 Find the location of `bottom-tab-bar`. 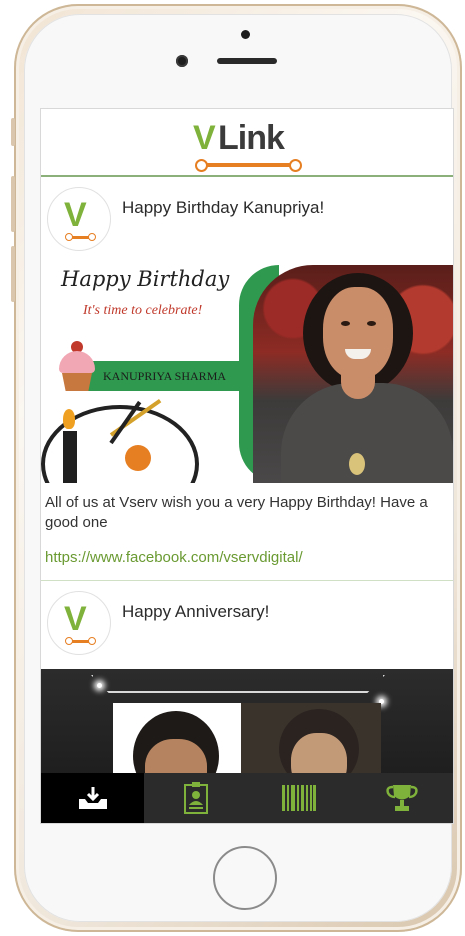

bottom-tab-bar is located at coordinates (247, 798).